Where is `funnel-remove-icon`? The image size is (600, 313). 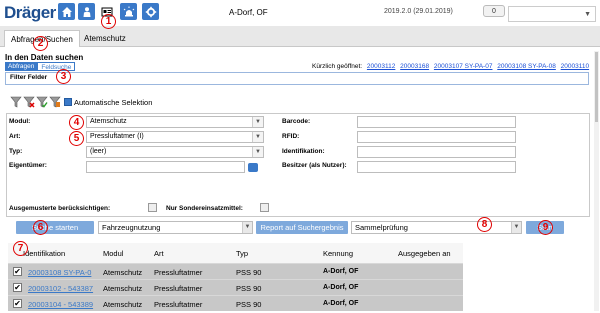 funnel-remove-icon is located at coordinates (29, 102).